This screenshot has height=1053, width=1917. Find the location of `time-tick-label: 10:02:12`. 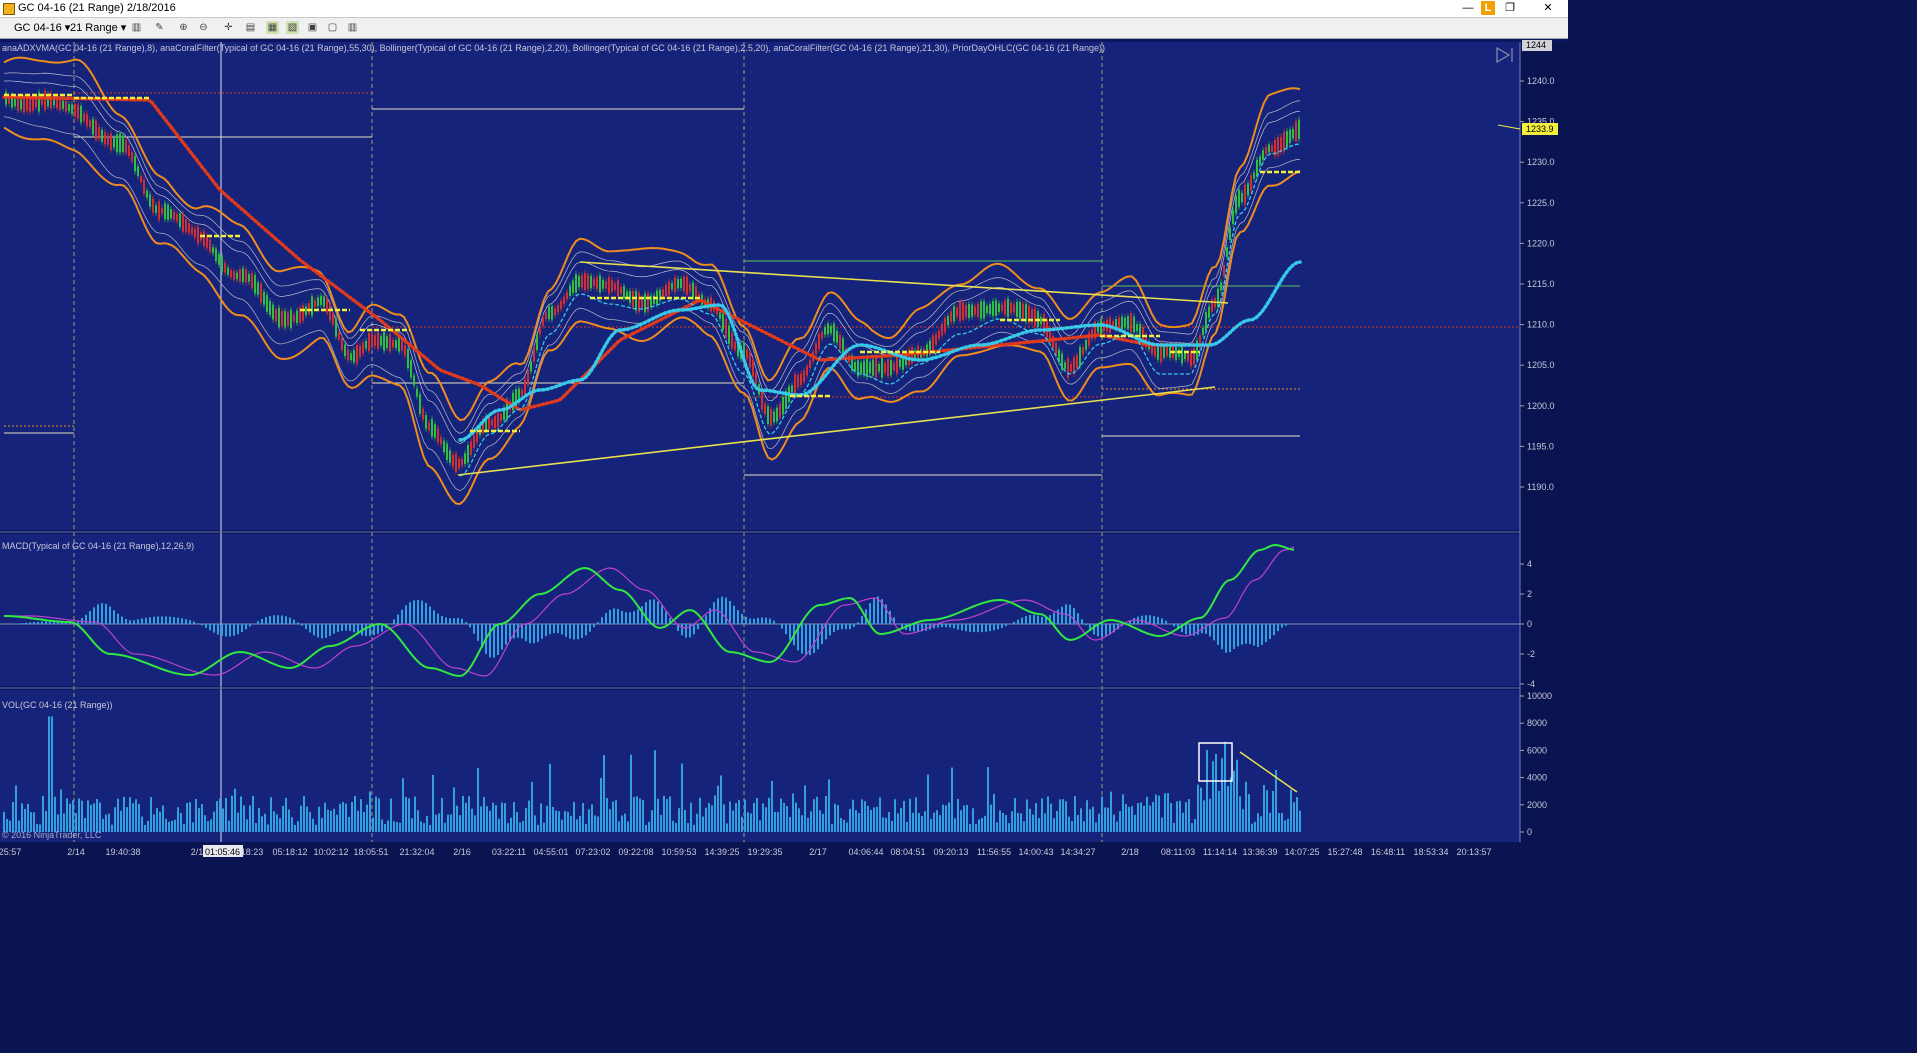

time-tick-label: 10:02:12 is located at coordinates (330, 852).